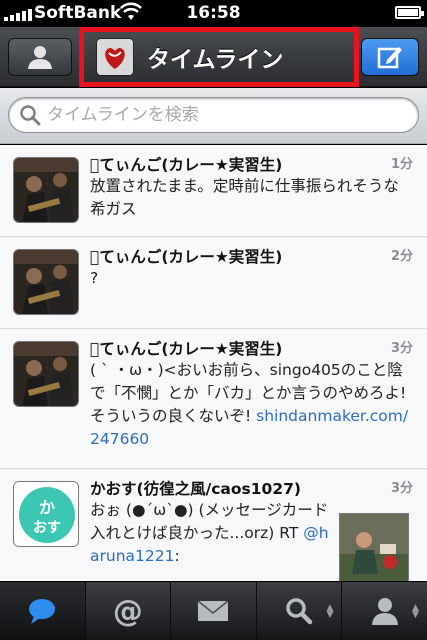  Describe the element at coordinates (94, 278) in the screenshot. I see `tweet-text: ?` at that location.